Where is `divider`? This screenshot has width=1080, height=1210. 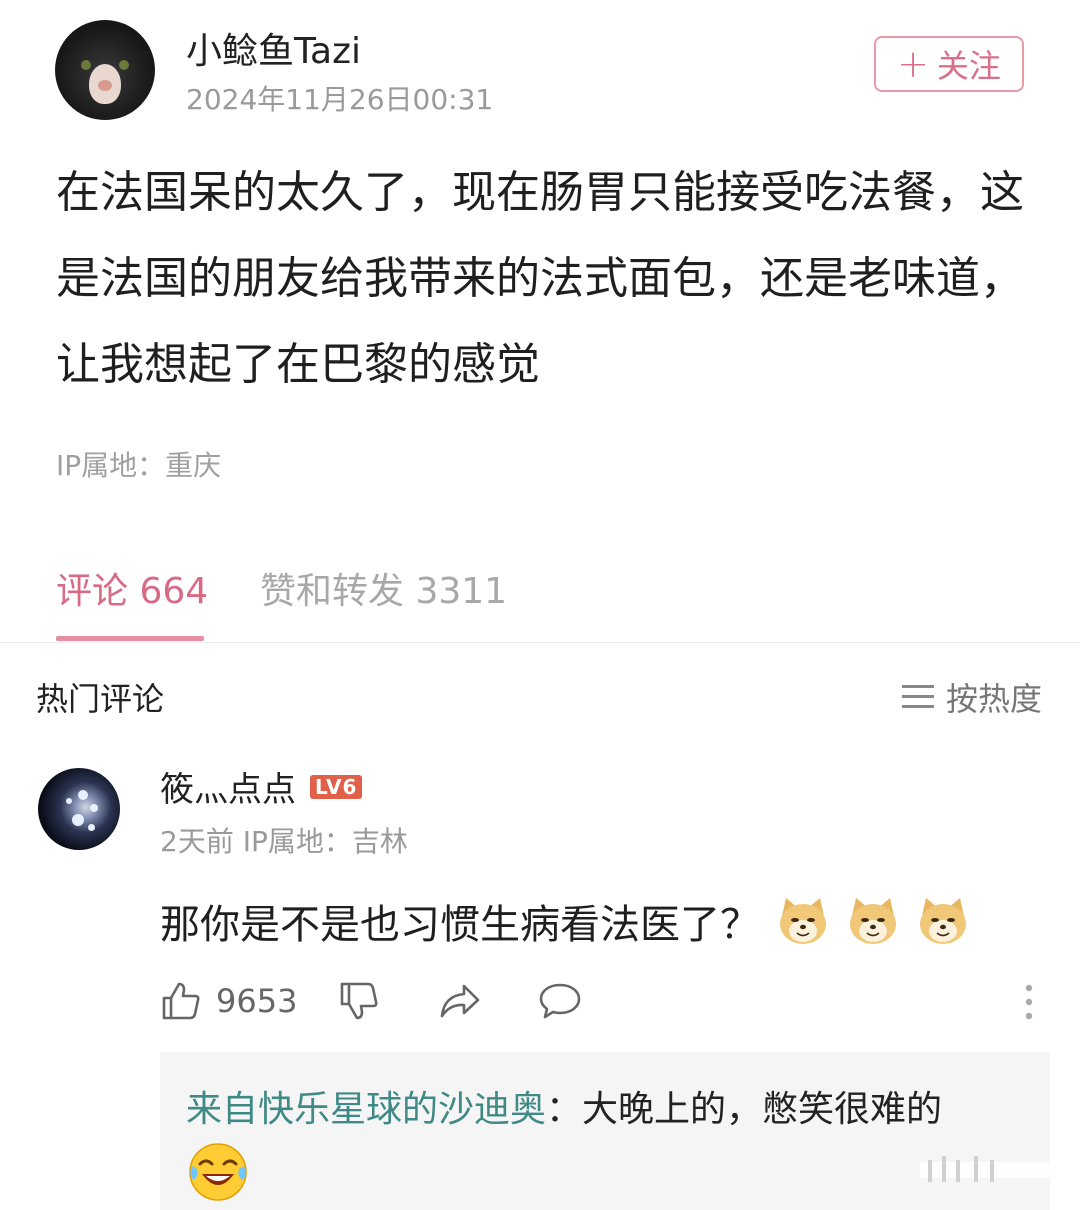 divider is located at coordinates (540, 642).